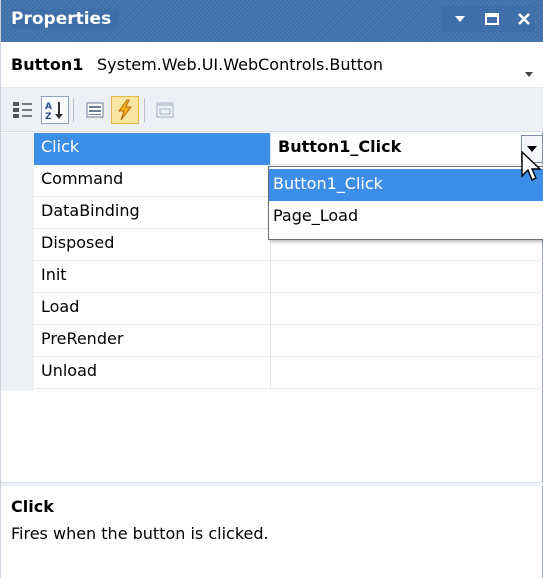  Describe the element at coordinates (529, 71) in the screenshot. I see `chevron-down-icon` at that location.